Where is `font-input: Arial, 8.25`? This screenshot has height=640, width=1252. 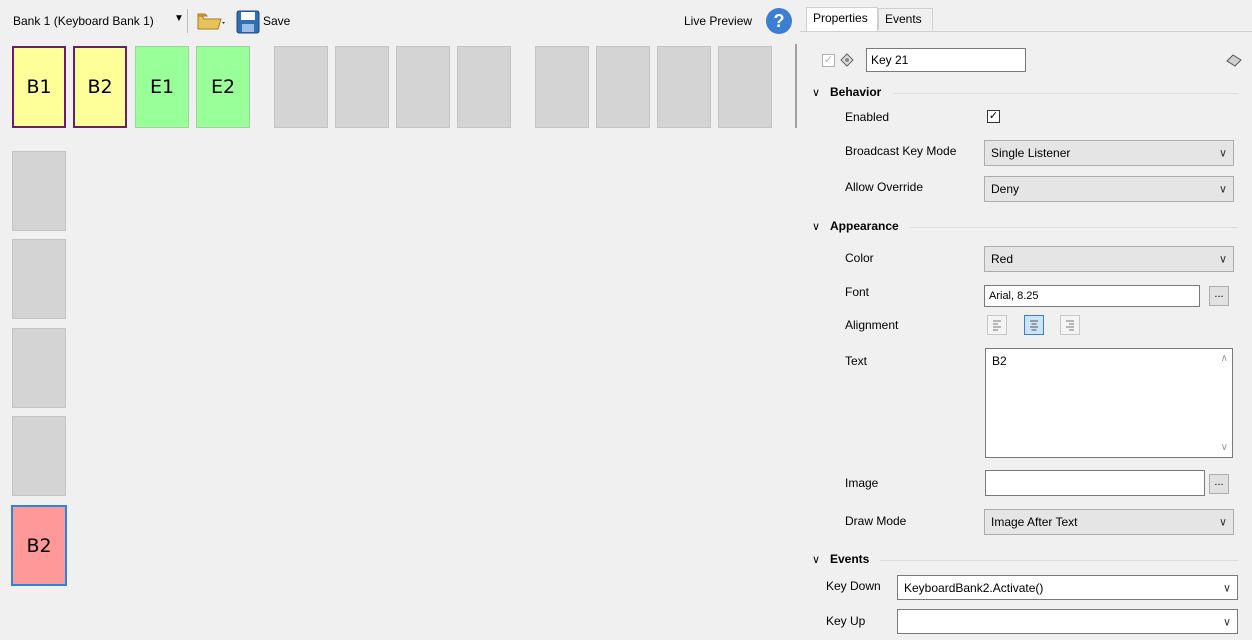 font-input: Arial, 8.25 is located at coordinates (1092, 296).